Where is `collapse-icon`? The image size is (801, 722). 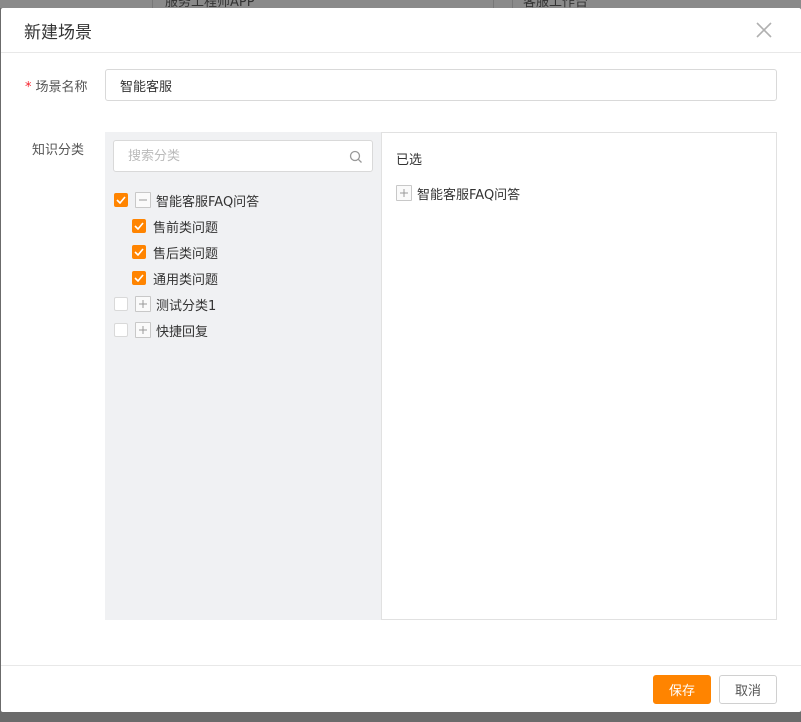
collapse-icon is located at coordinates (143, 200).